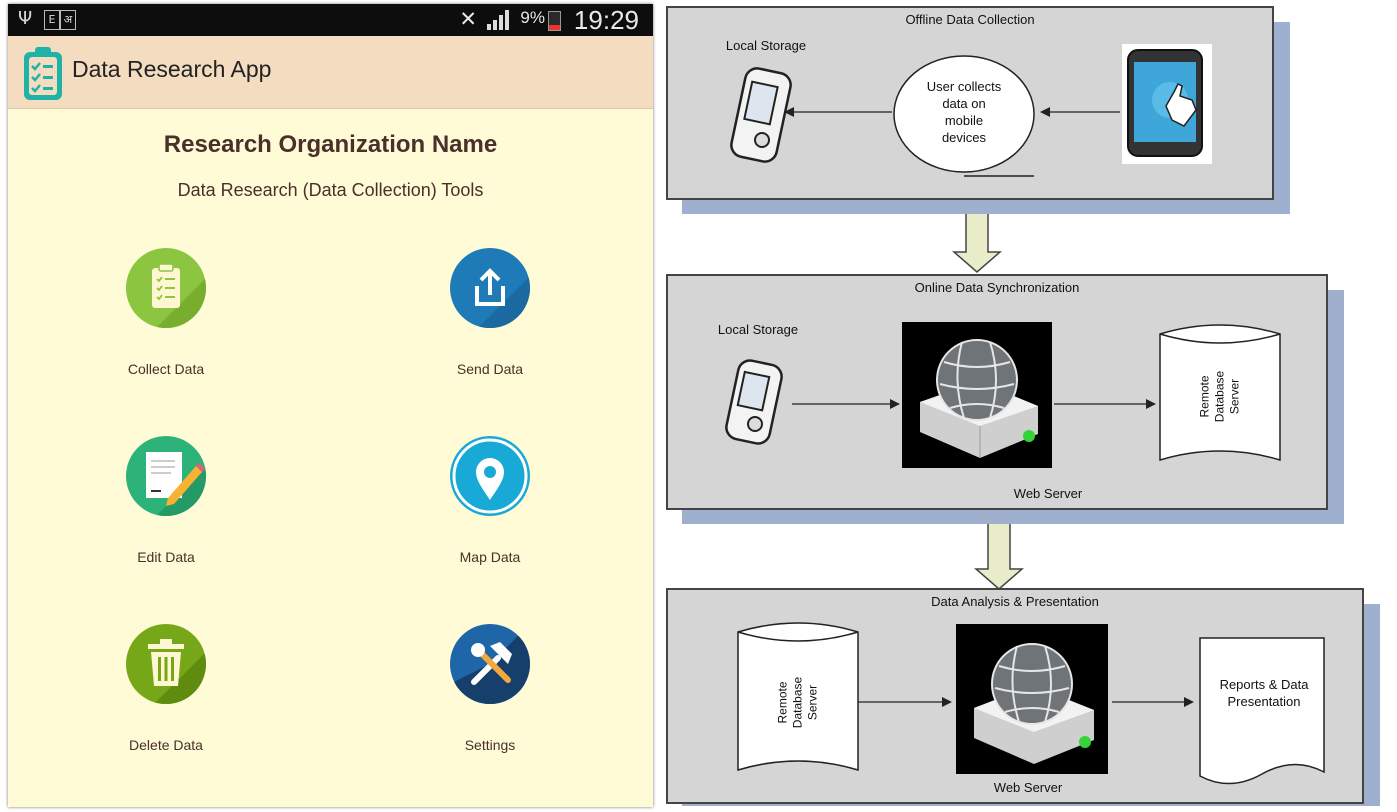 This screenshot has height=812, width=1397. What do you see at coordinates (1262, 711) in the screenshot?
I see `reports-document-icon` at bounding box center [1262, 711].